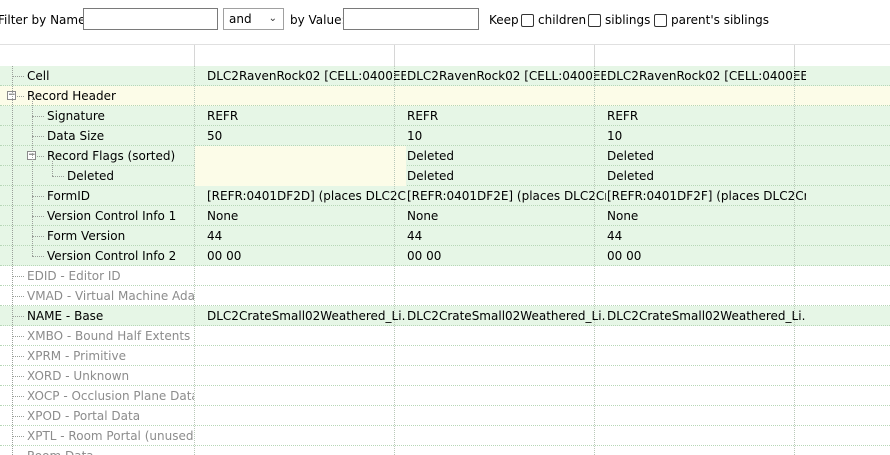 This screenshot has width=890, height=455. What do you see at coordinates (553, 20) in the screenshot?
I see `keep-children-checkbox: children` at bounding box center [553, 20].